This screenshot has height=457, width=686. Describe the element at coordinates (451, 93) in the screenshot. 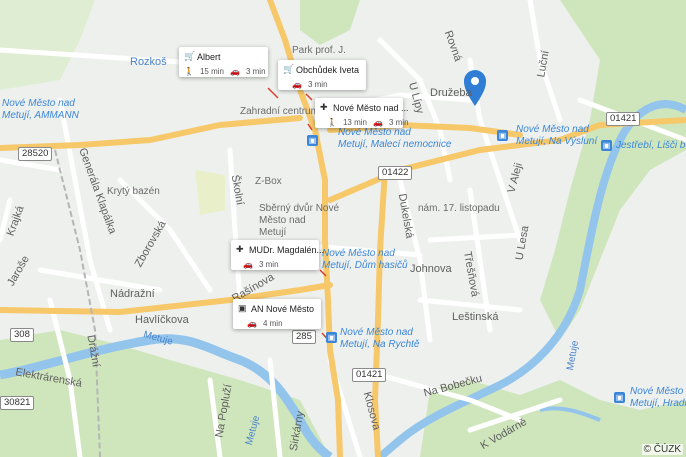

I see `street-druzeba: Družeba` at that location.